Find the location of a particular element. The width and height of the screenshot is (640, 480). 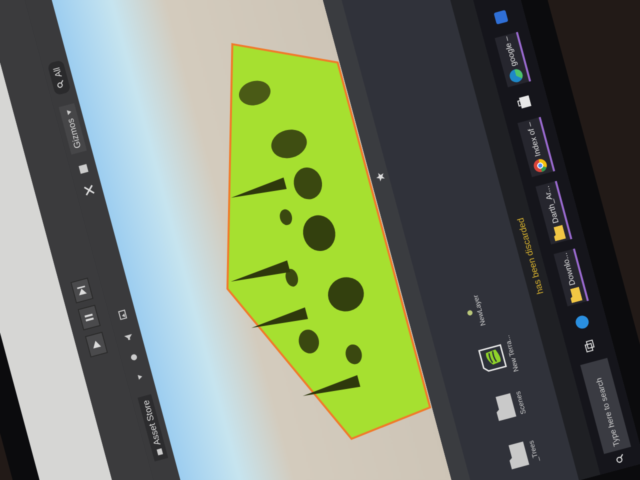

search-field: All is located at coordinates (59, 78).